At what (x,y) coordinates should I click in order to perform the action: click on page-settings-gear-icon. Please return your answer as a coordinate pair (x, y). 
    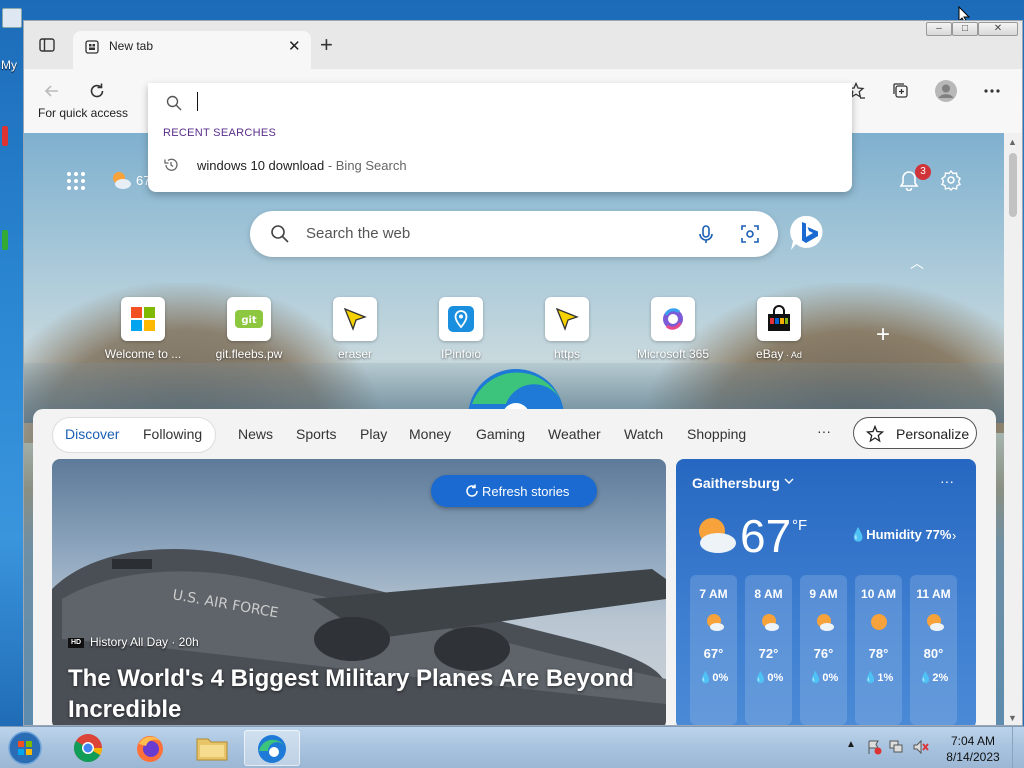
    Looking at the image, I should click on (951, 180).